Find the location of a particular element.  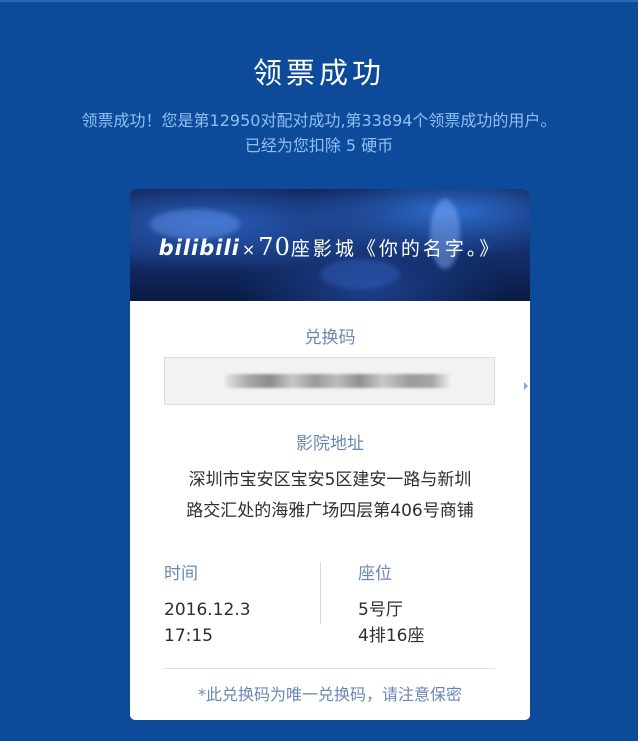

time-label: 时间 is located at coordinates (181, 574).